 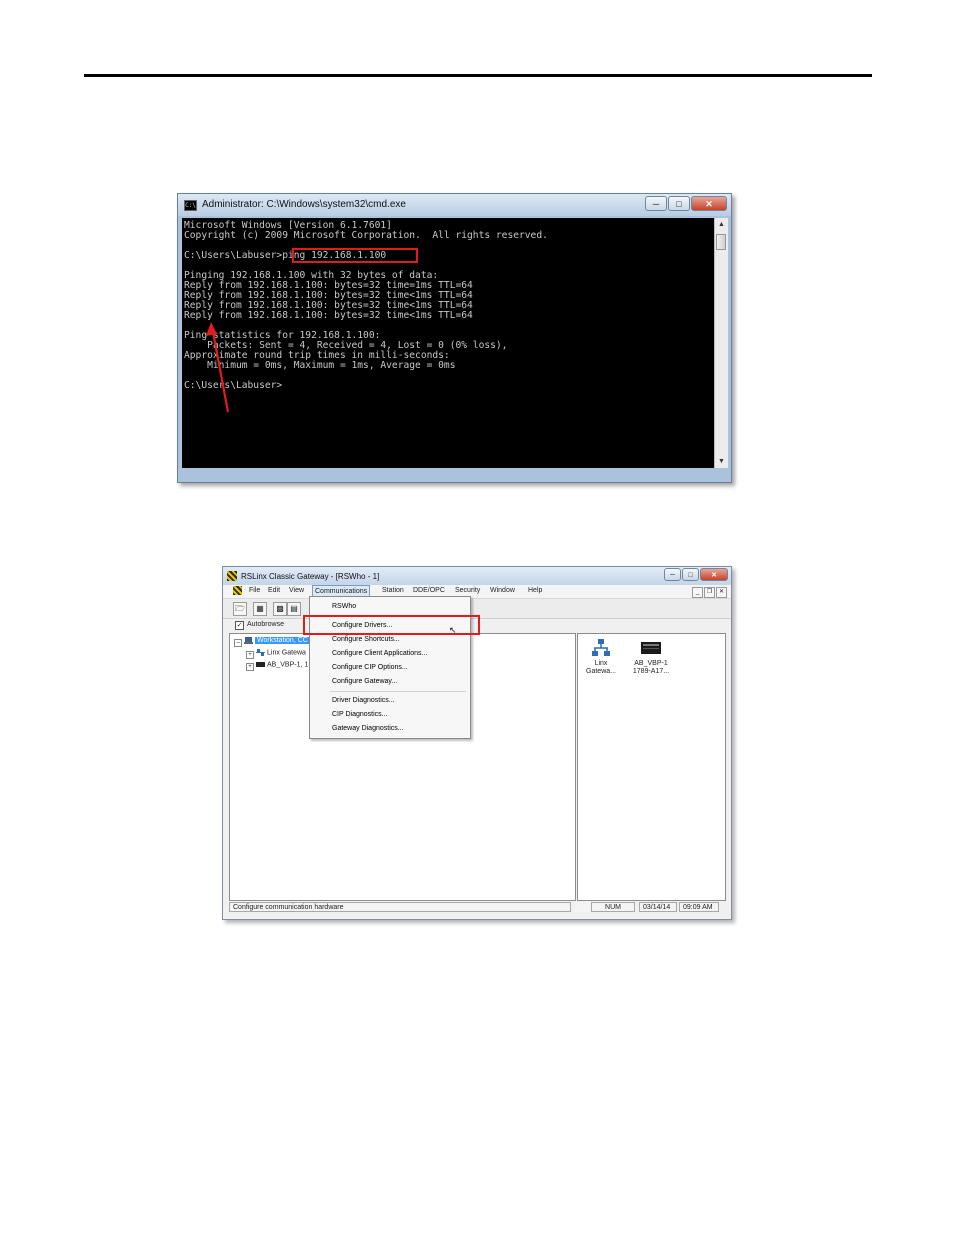 I want to click on menu-file: File, so click(x=254, y=590).